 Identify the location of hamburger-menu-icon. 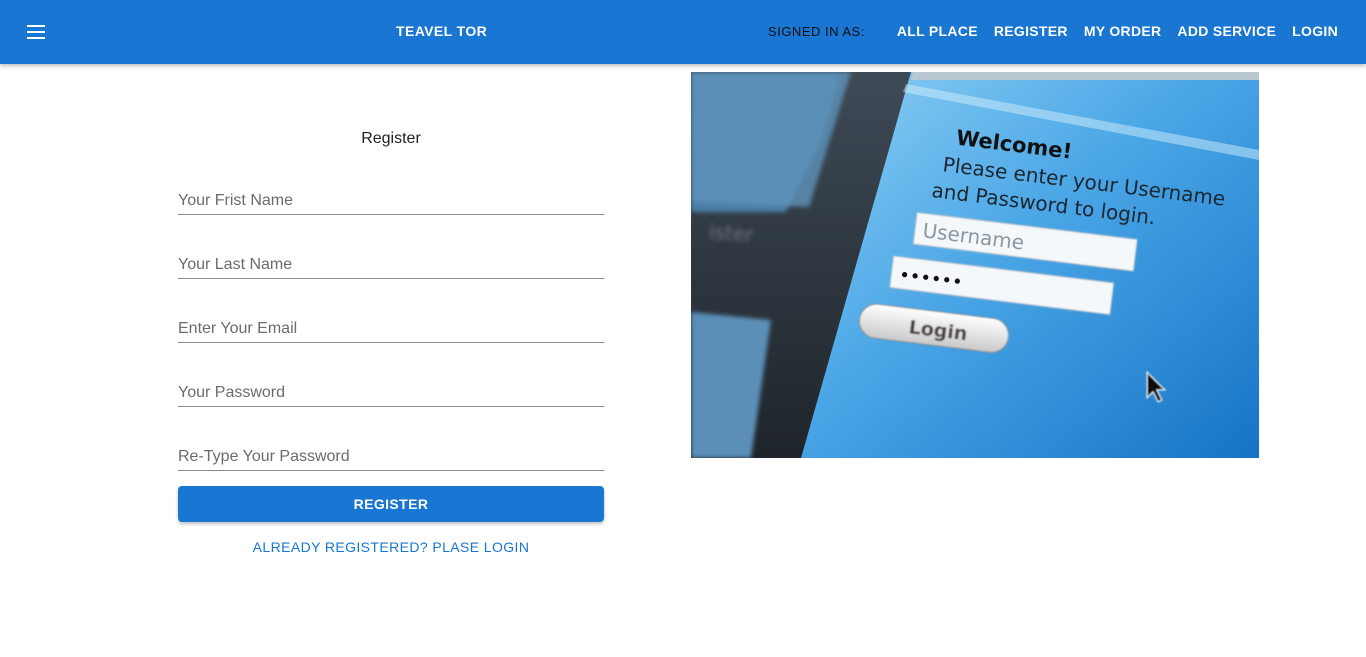
(36, 32).